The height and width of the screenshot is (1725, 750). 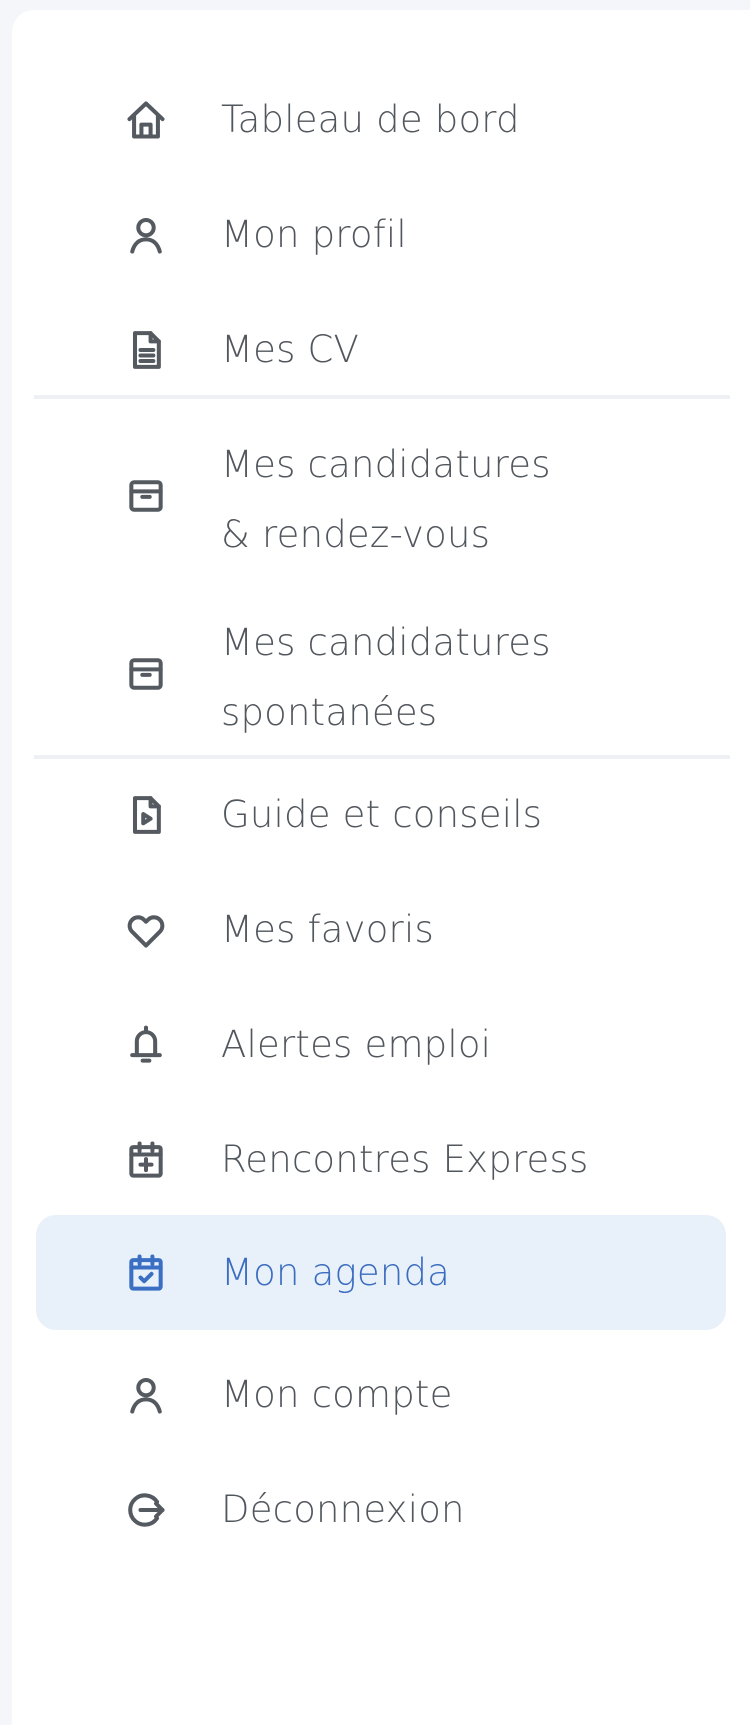 I want to click on menu-item-logout: Déconnexion, so click(x=381, y=1510).